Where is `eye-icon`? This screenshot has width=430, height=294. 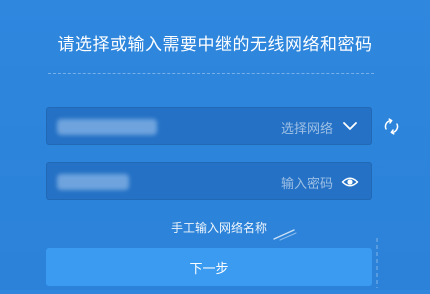
eye-icon is located at coordinates (350, 182).